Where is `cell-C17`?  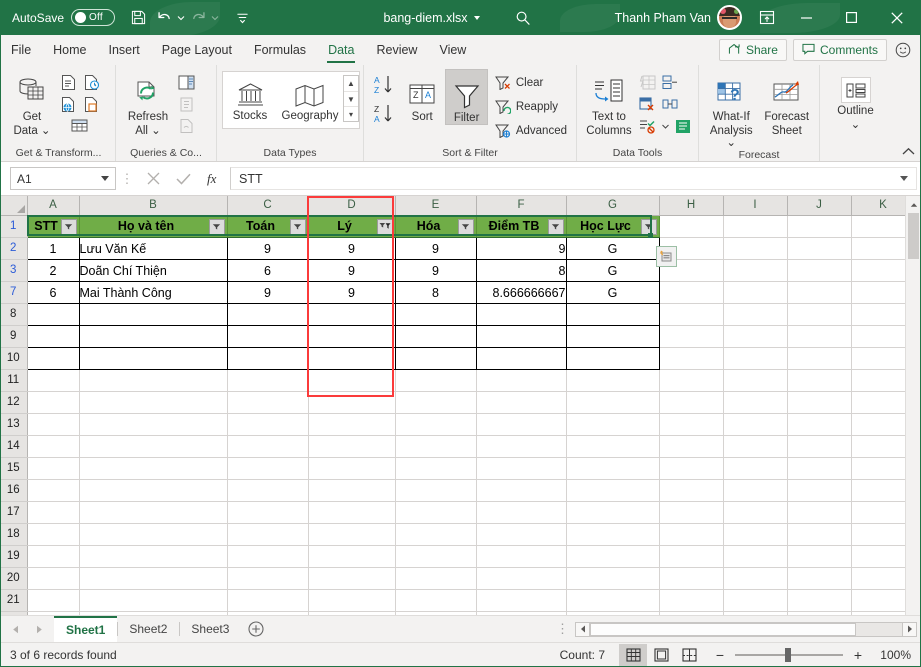
cell-C17 is located at coordinates (268, 512).